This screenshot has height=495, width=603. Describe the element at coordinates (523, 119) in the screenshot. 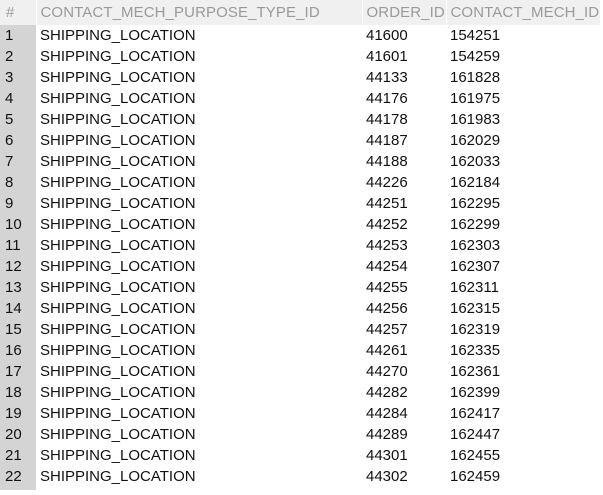

I see `contact-mech-id-cell: 161983` at that location.